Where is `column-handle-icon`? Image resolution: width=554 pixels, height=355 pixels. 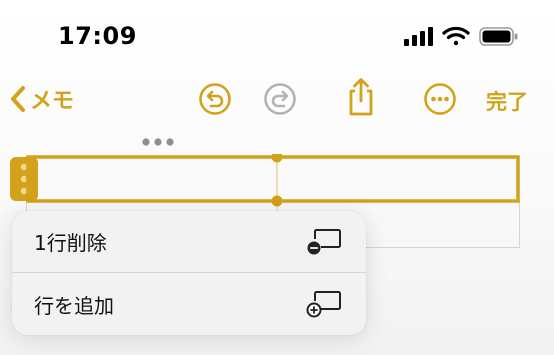 column-handle-icon is located at coordinates (158, 142).